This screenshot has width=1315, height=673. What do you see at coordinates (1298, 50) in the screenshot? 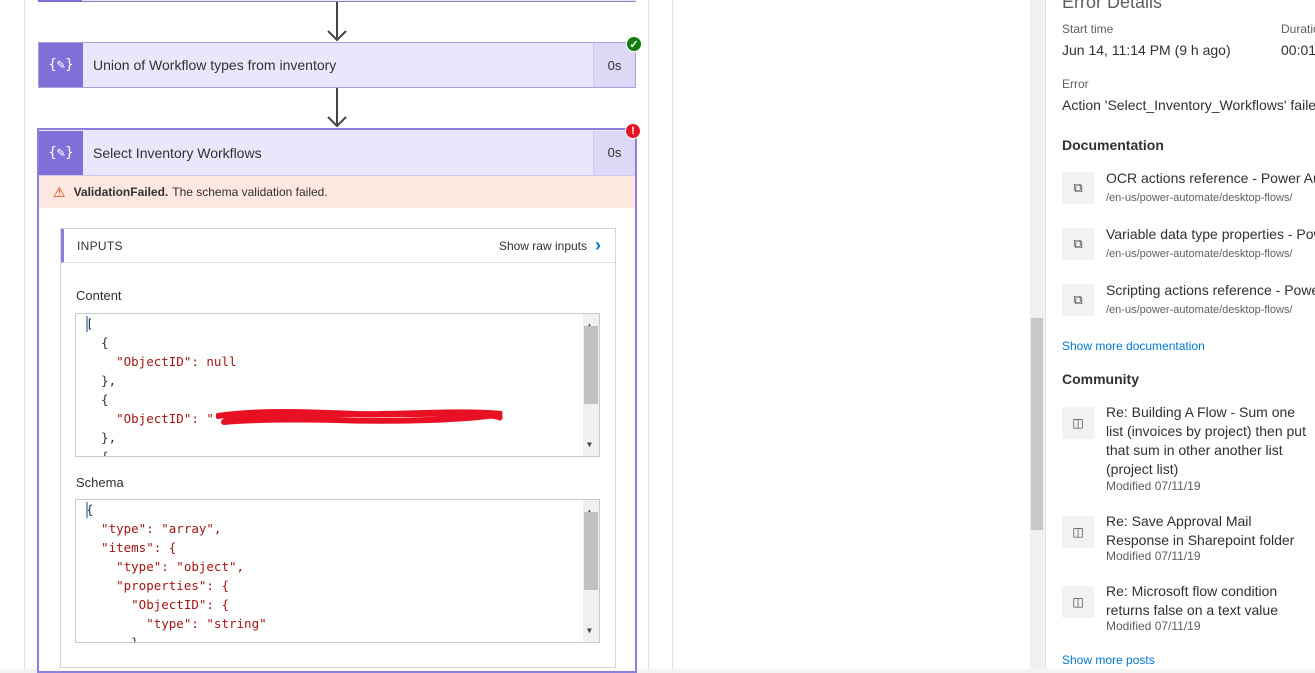
I see `duration-value: 00:01:` at bounding box center [1298, 50].